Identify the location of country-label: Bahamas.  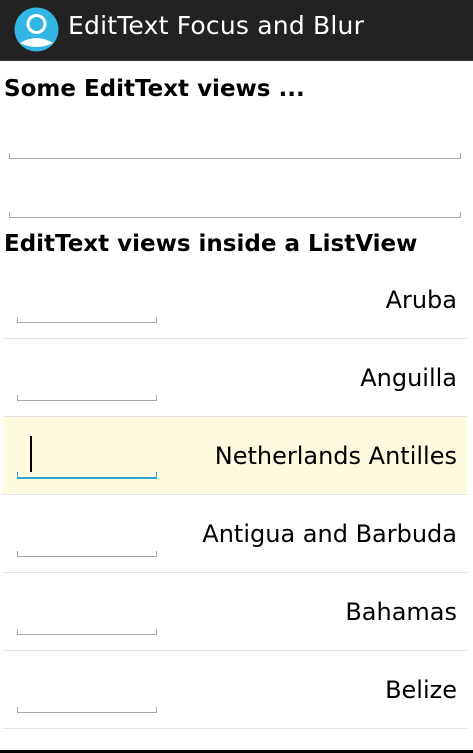
(401, 612).